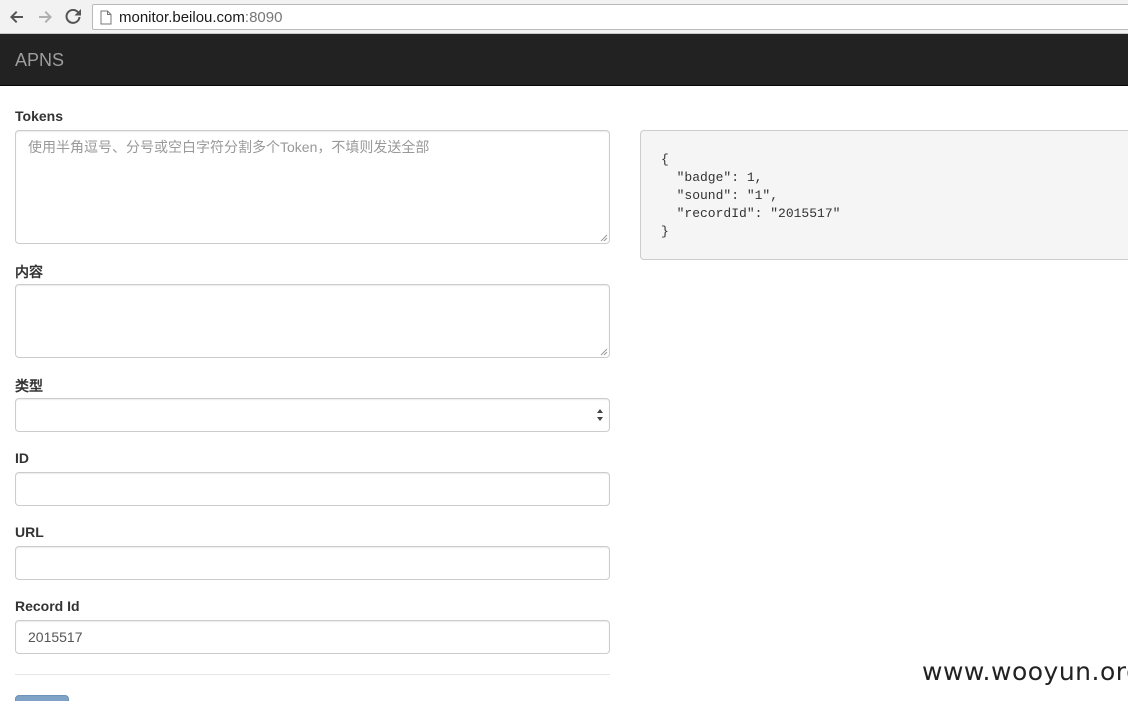 The width and height of the screenshot is (1128, 701). Describe the element at coordinates (1025, 671) in the screenshot. I see `watermark: www.wooyun.org` at that location.